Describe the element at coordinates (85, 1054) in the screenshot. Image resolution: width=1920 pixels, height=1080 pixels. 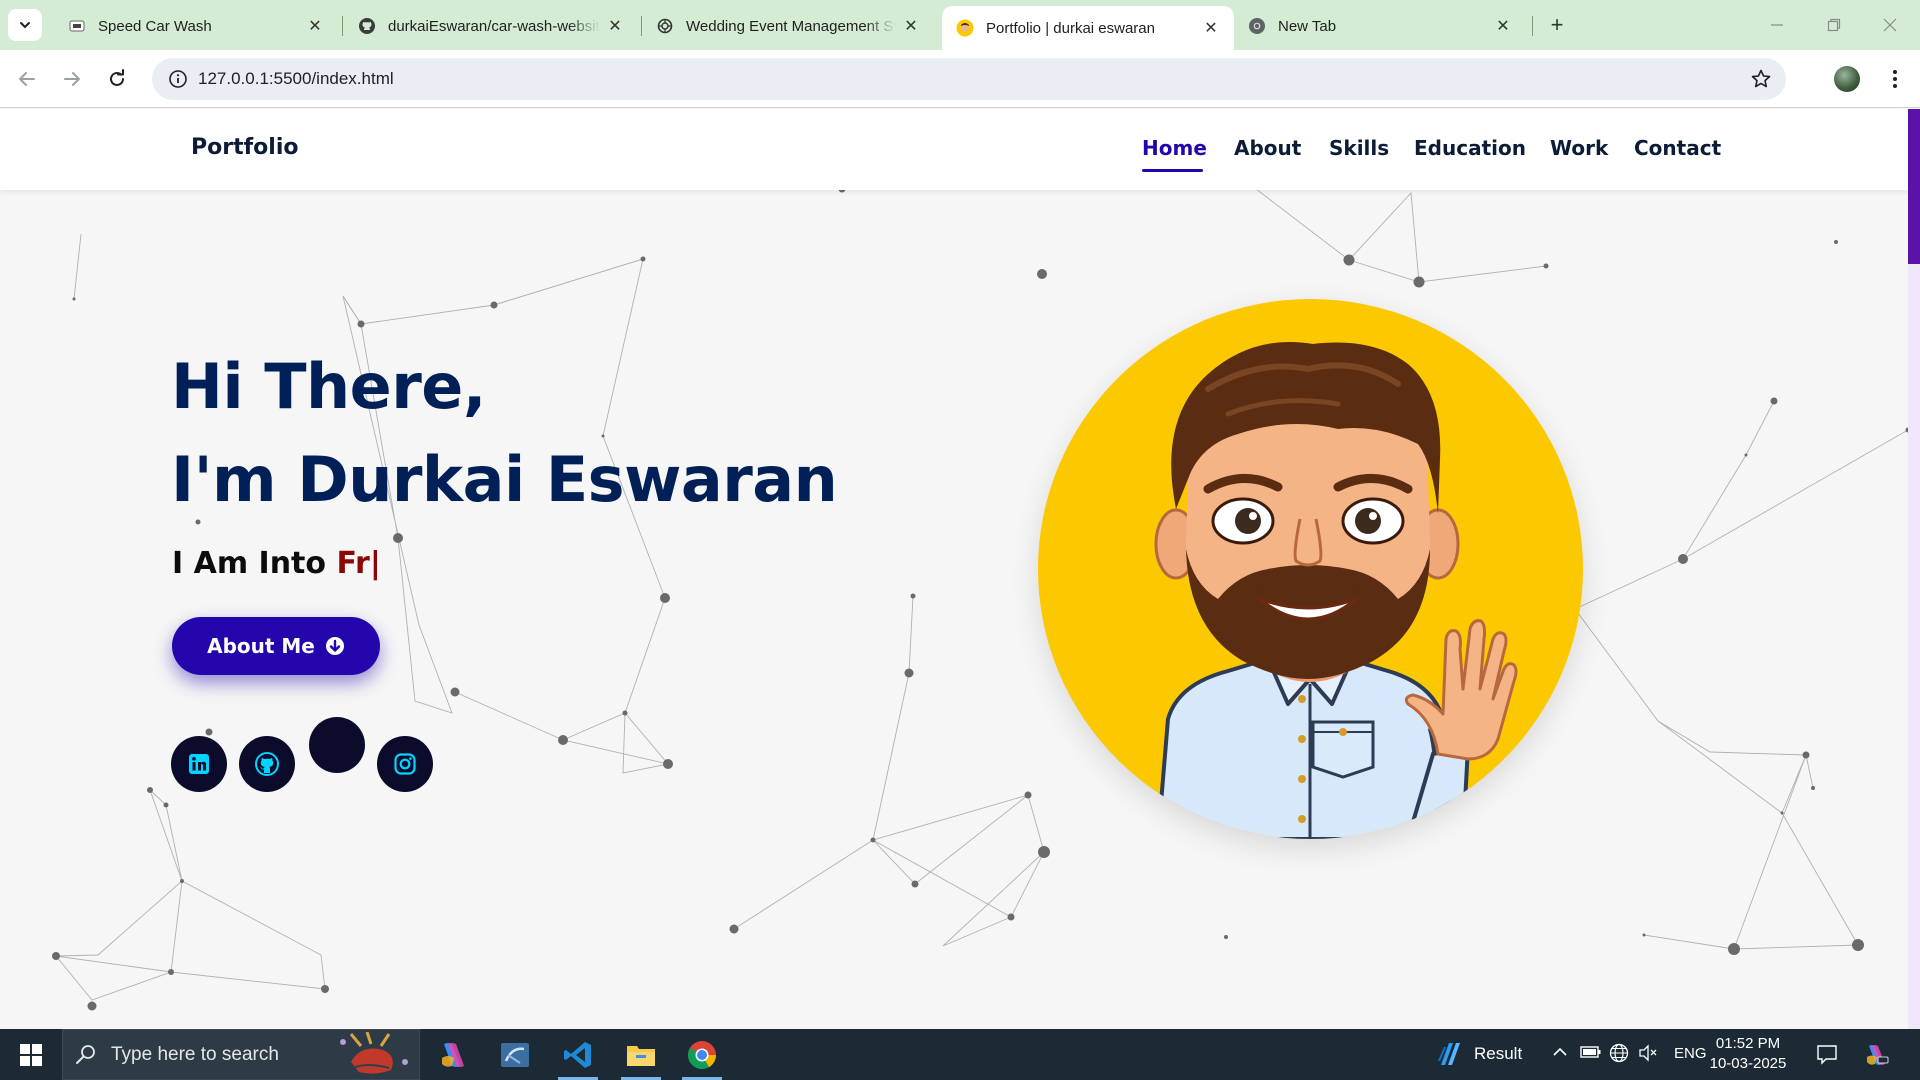
I see `search-icon` at that location.